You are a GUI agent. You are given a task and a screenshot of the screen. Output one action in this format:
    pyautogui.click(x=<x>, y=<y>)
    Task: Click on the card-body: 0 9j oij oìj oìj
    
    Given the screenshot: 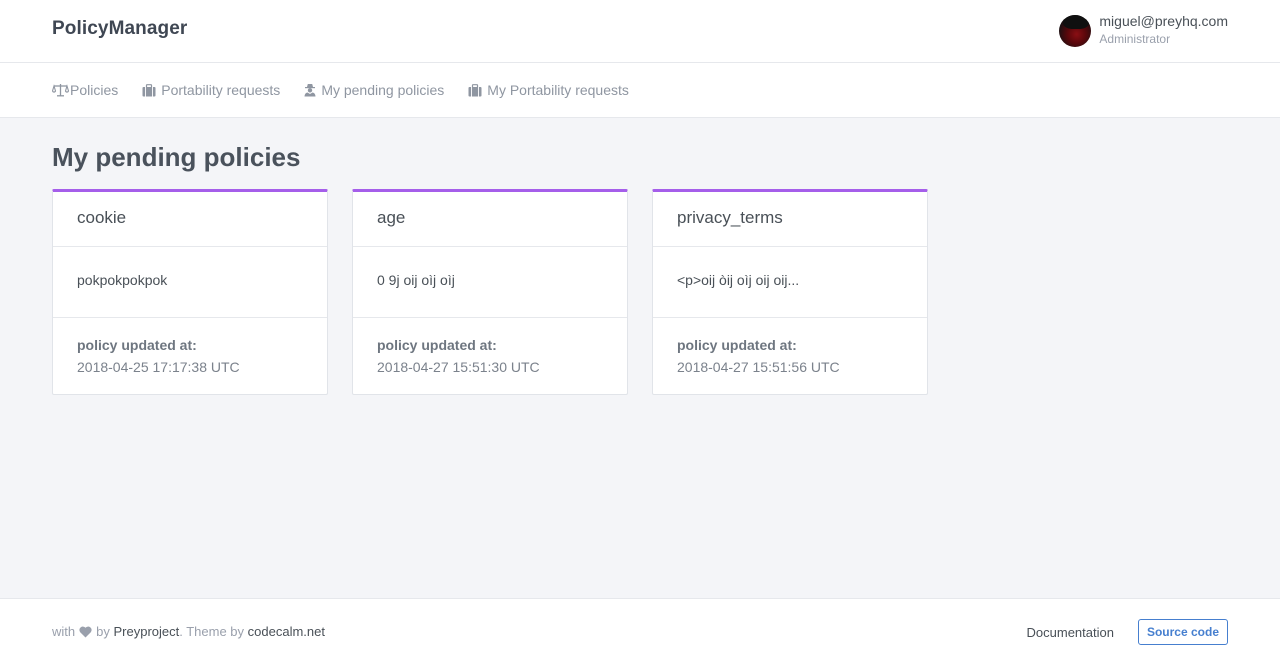 What is the action you would take?
    pyautogui.click(x=490, y=282)
    